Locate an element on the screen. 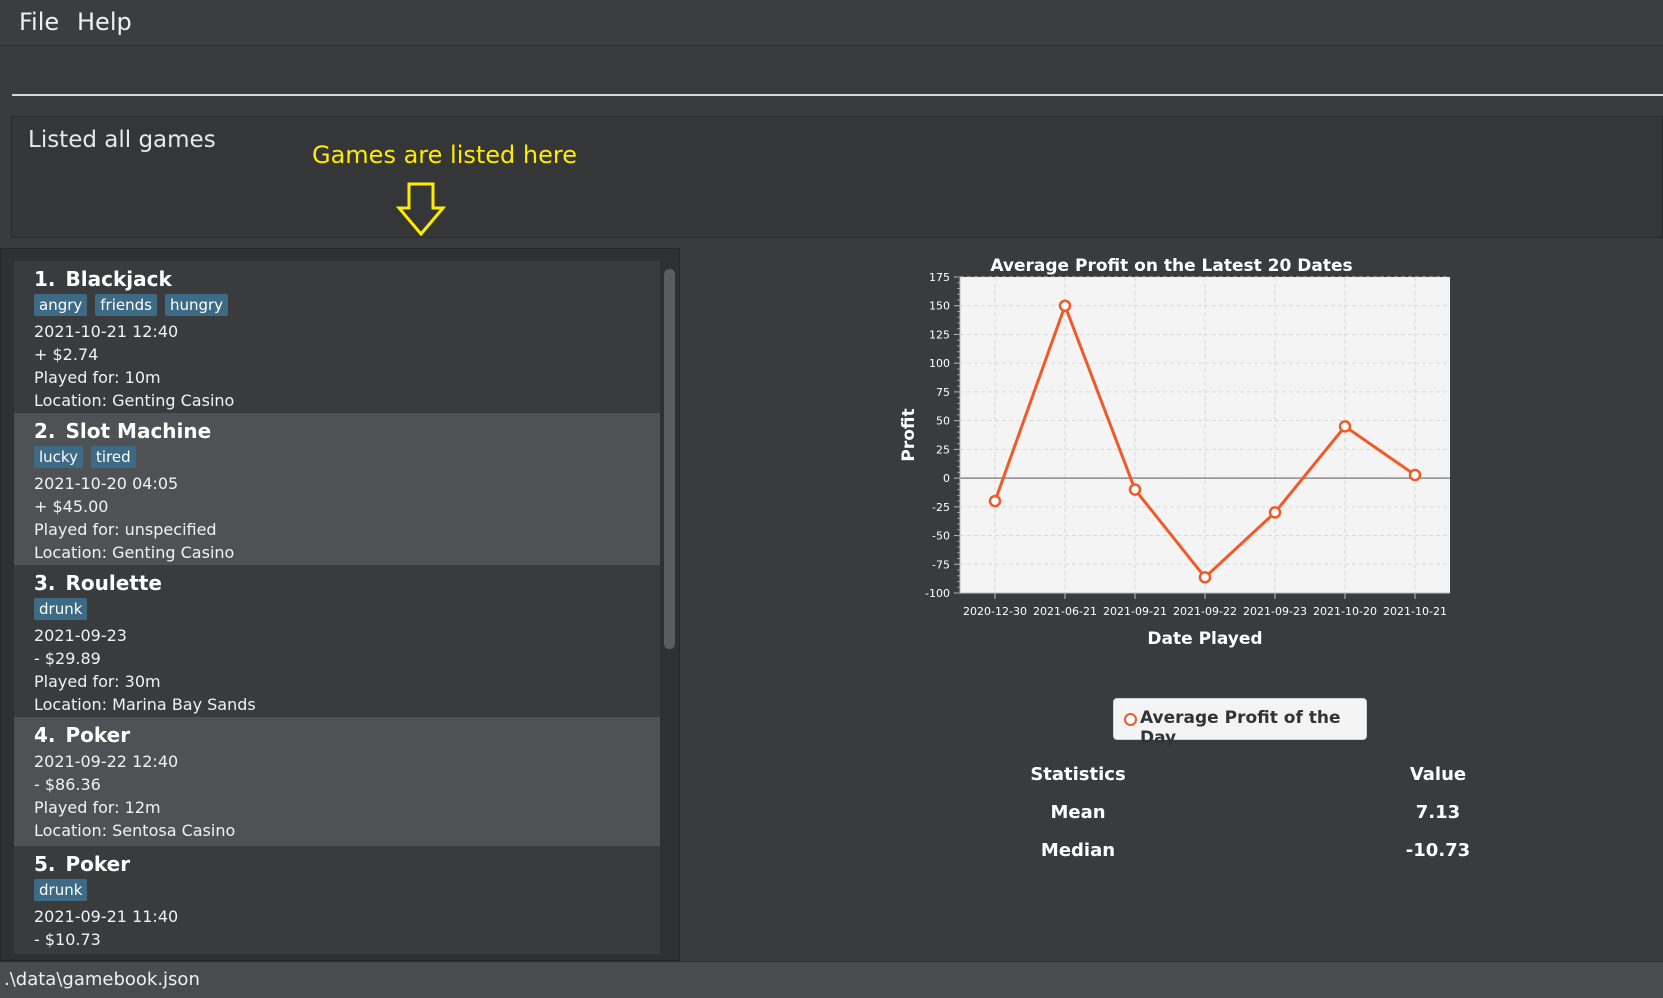  game-location: Location: Marina Bay Sands is located at coordinates (145, 704).